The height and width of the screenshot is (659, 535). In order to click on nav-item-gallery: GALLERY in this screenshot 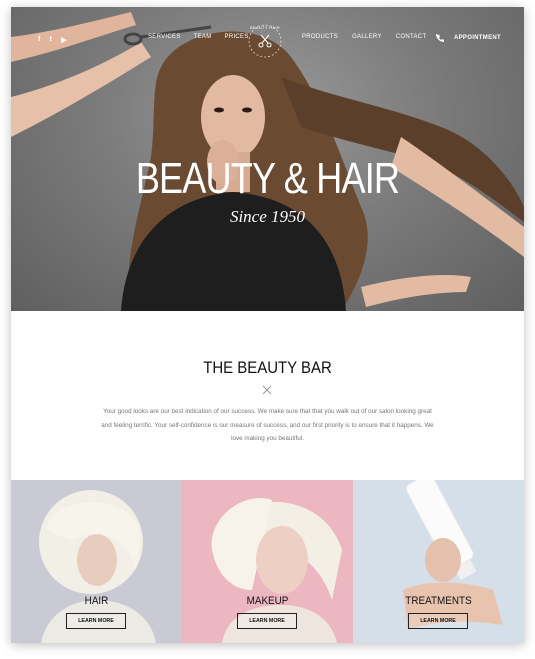, I will do `click(367, 37)`.